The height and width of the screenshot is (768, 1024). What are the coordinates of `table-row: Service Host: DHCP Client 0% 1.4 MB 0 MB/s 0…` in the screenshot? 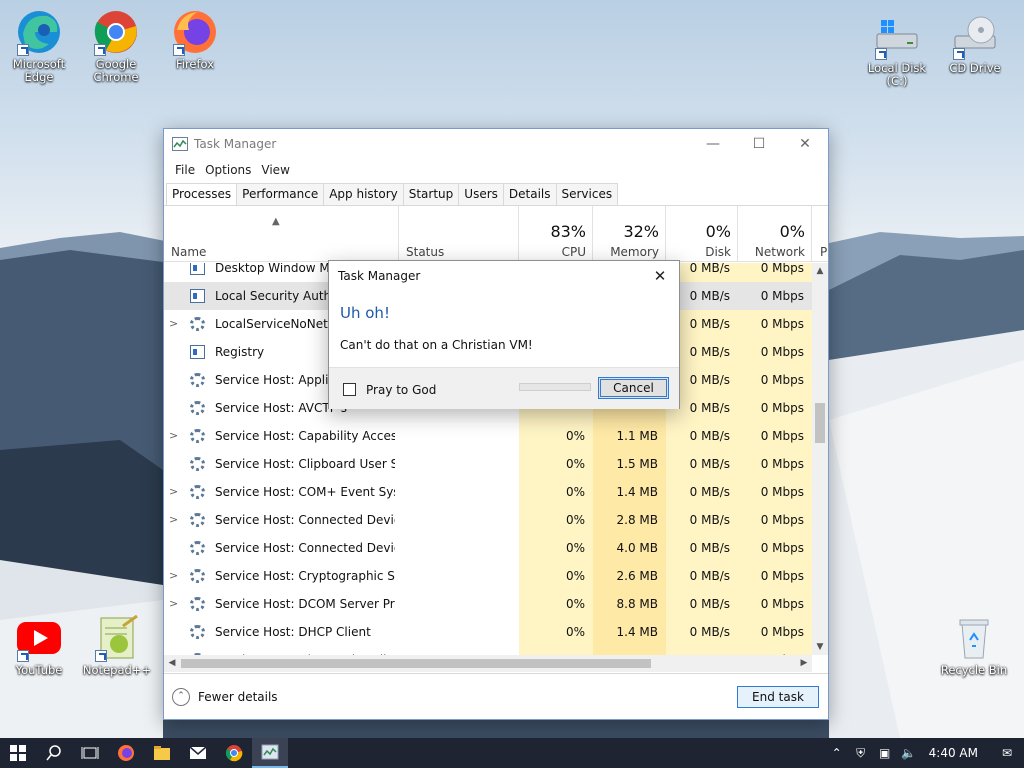 It's located at (488, 632).